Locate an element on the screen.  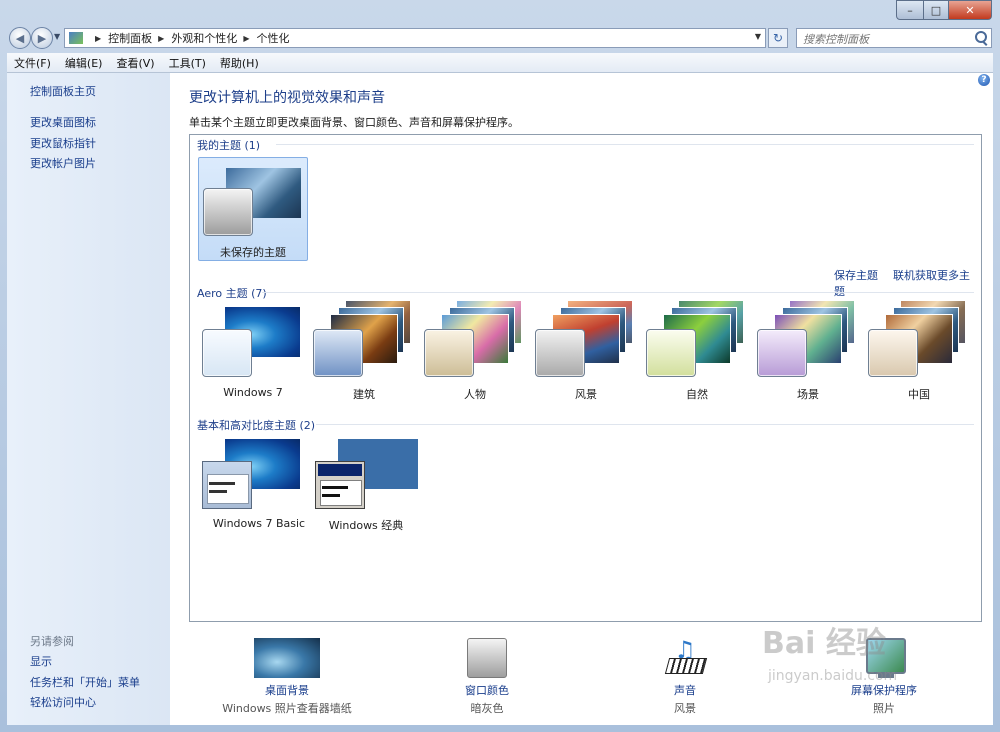
menu-view: 查看(V) is located at coordinates (135, 63).